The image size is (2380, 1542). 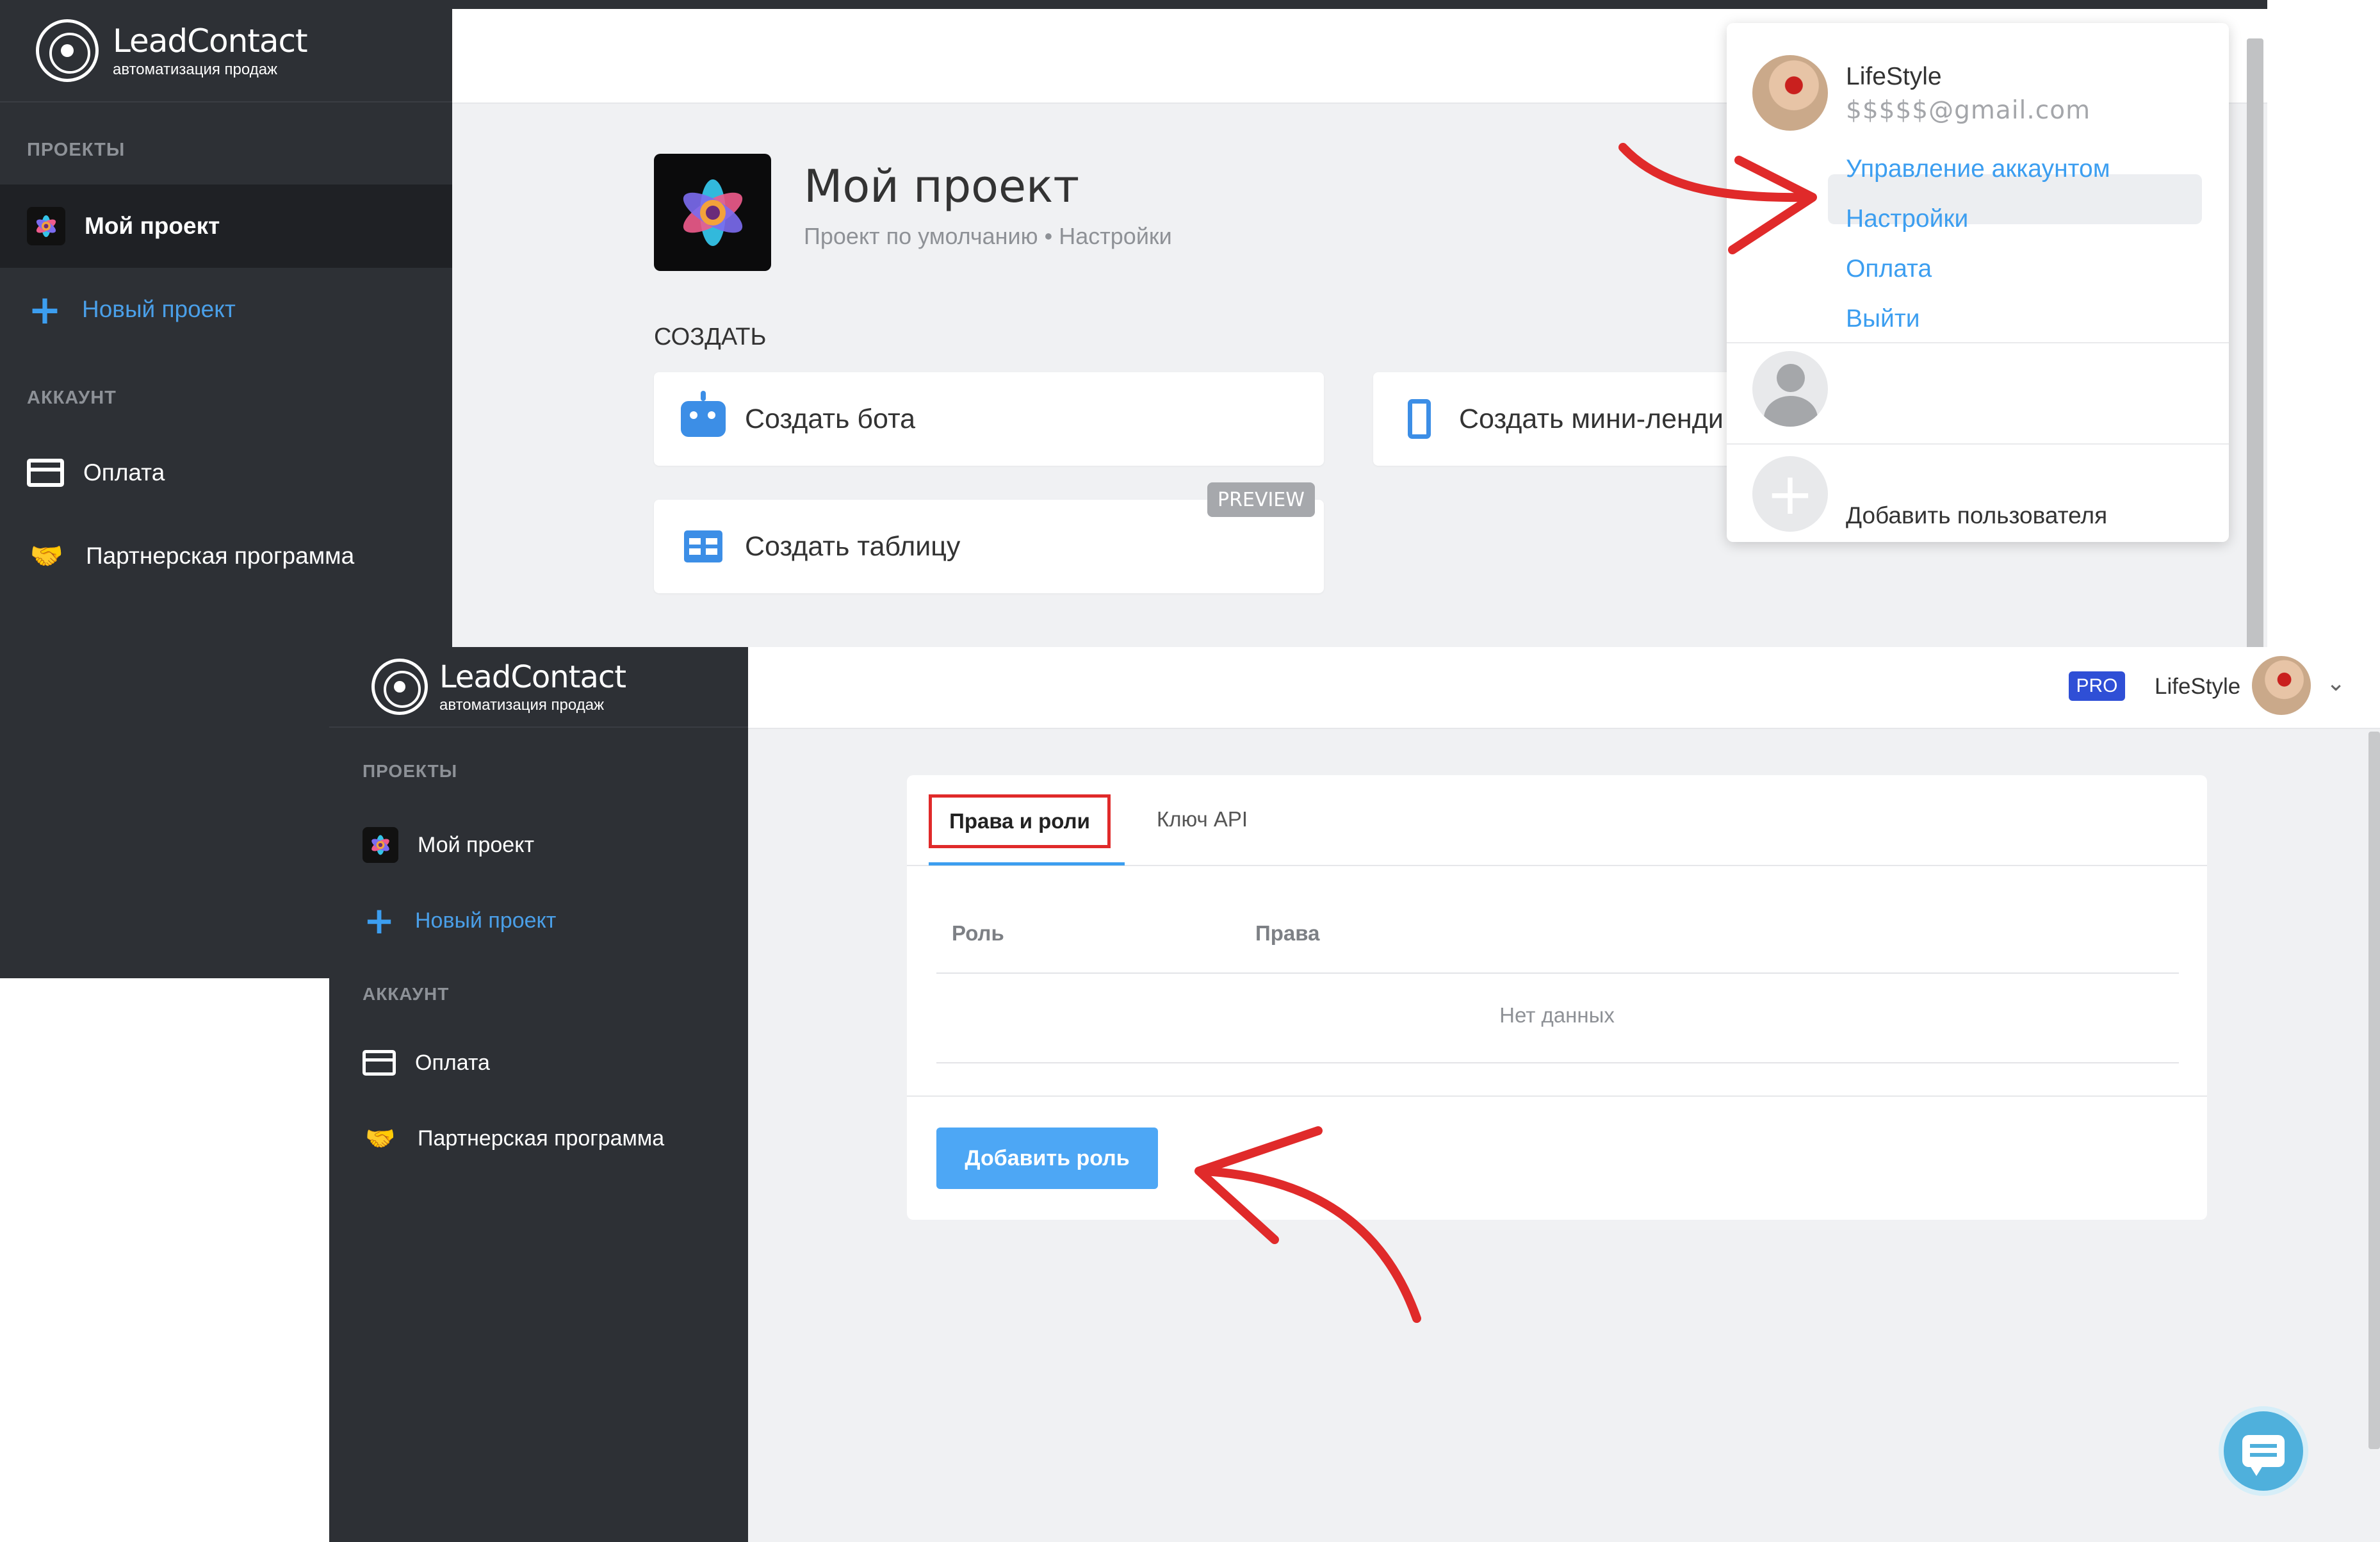 What do you see at coordinates (704, 414) in the screenshot?
I see `robot-icon` at bounding box center [704, 414].